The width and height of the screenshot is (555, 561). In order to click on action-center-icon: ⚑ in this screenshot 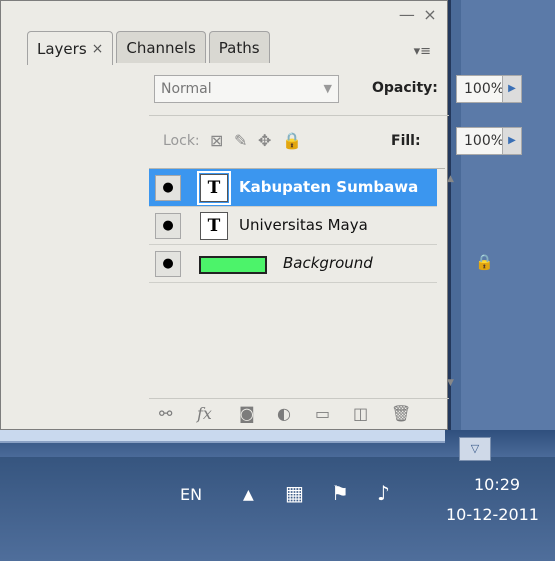, I will do `click(340, 493)`.